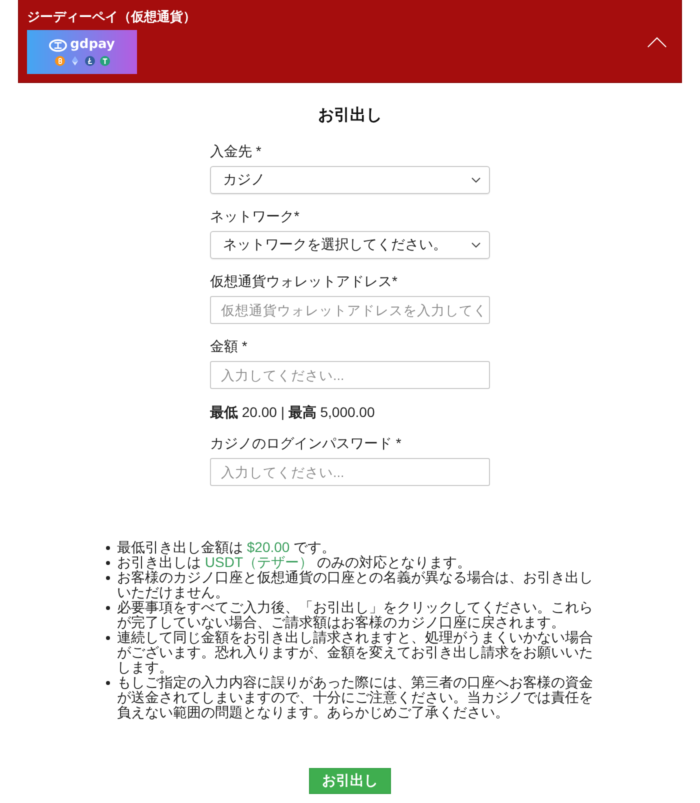  What do you see at coordinates (111, 16) in the screenshot?
I see `section-title: ジーディーペイ（仮想通貨）` at bounding box center [111, 16].